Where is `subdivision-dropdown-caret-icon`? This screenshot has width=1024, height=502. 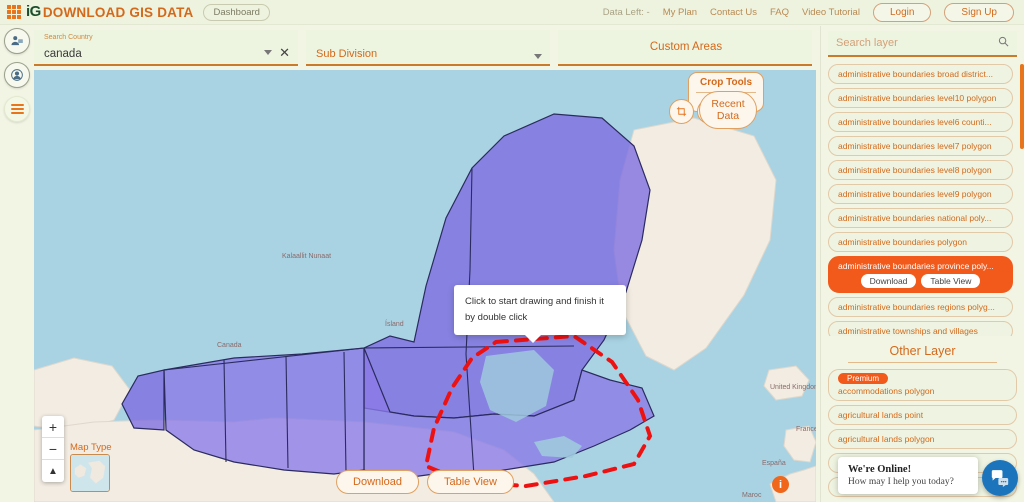
subdivision-dropdown-caret-icon is located at coordinates (538, 56).